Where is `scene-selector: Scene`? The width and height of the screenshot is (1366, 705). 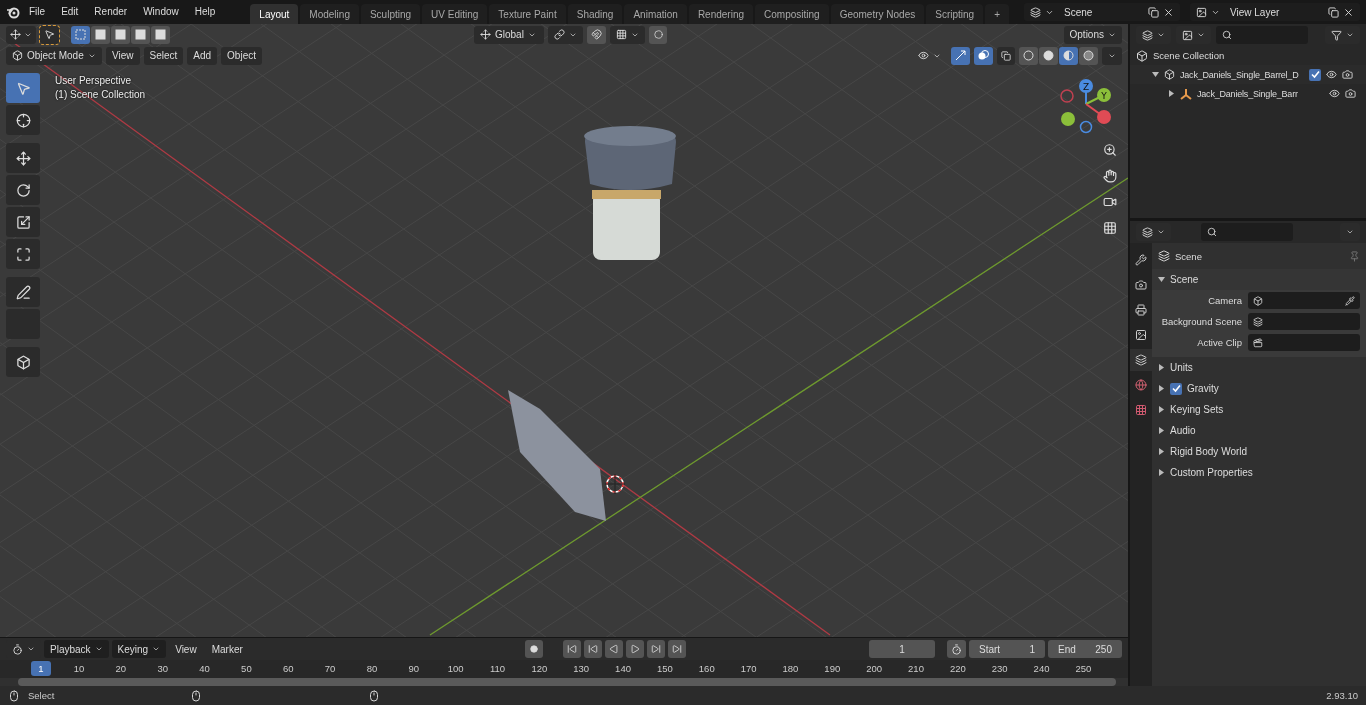
scene-selector: Scene is located at coordinates (1102, 12).